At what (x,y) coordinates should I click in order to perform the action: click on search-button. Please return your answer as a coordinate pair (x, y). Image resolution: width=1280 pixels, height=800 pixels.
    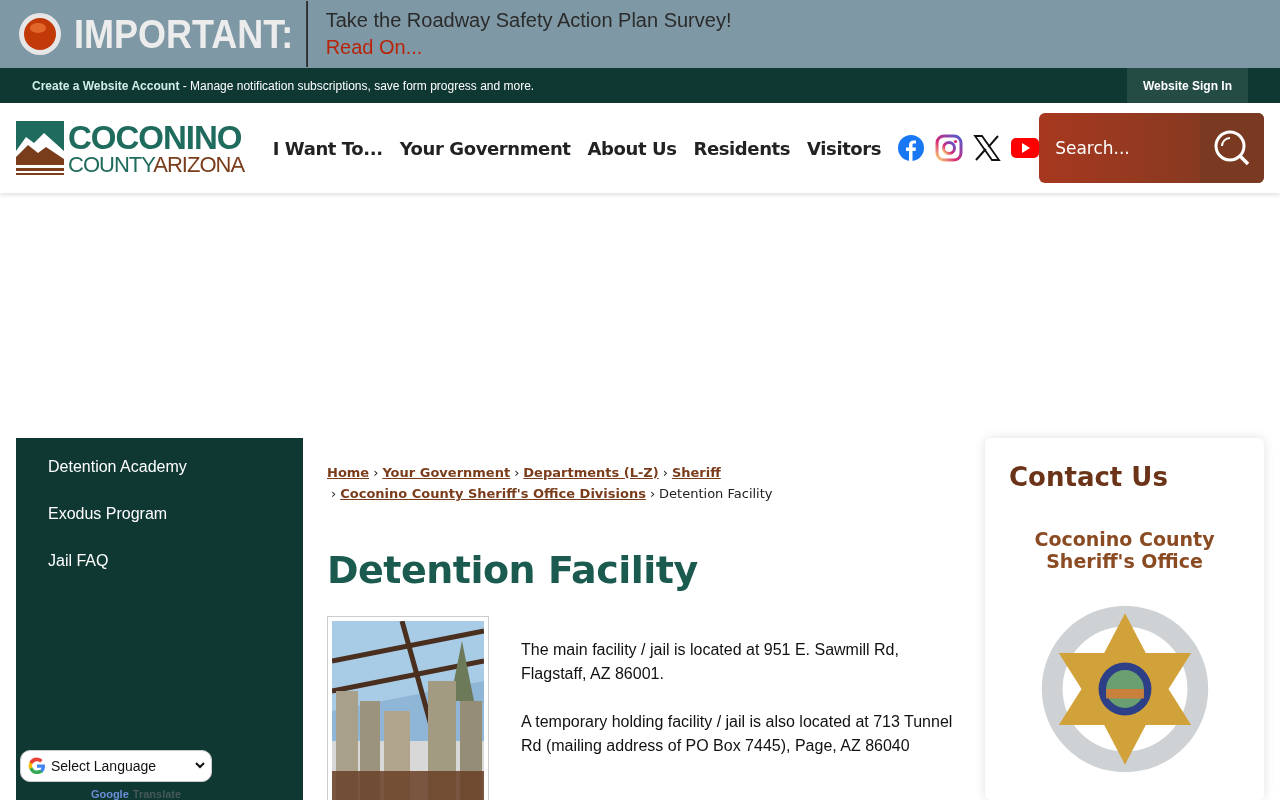
    Looking at the image, I should click on (1232, 148).